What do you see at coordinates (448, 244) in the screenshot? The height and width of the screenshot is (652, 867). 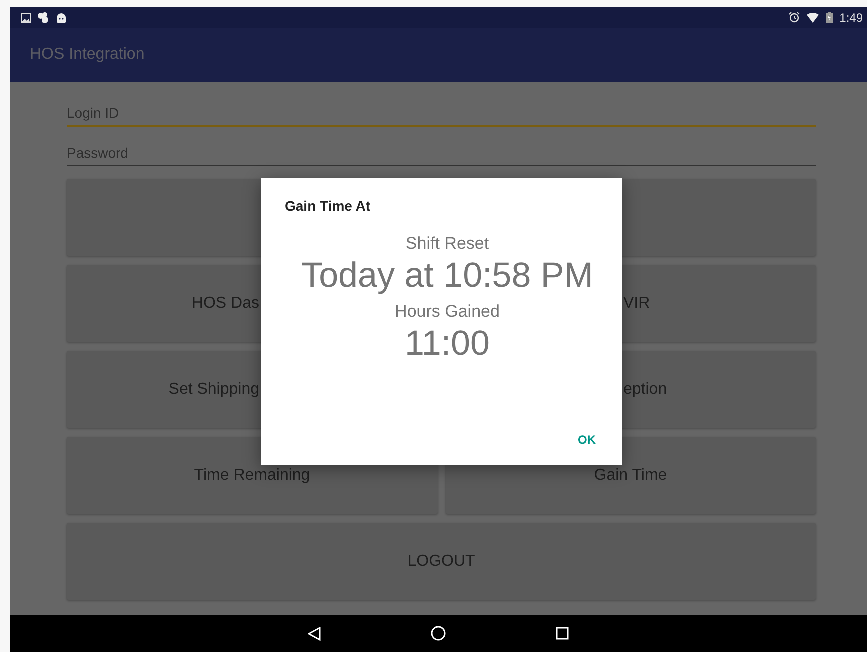 I see `dialog-label: Shift Reset` at bounding box center [448, 244].